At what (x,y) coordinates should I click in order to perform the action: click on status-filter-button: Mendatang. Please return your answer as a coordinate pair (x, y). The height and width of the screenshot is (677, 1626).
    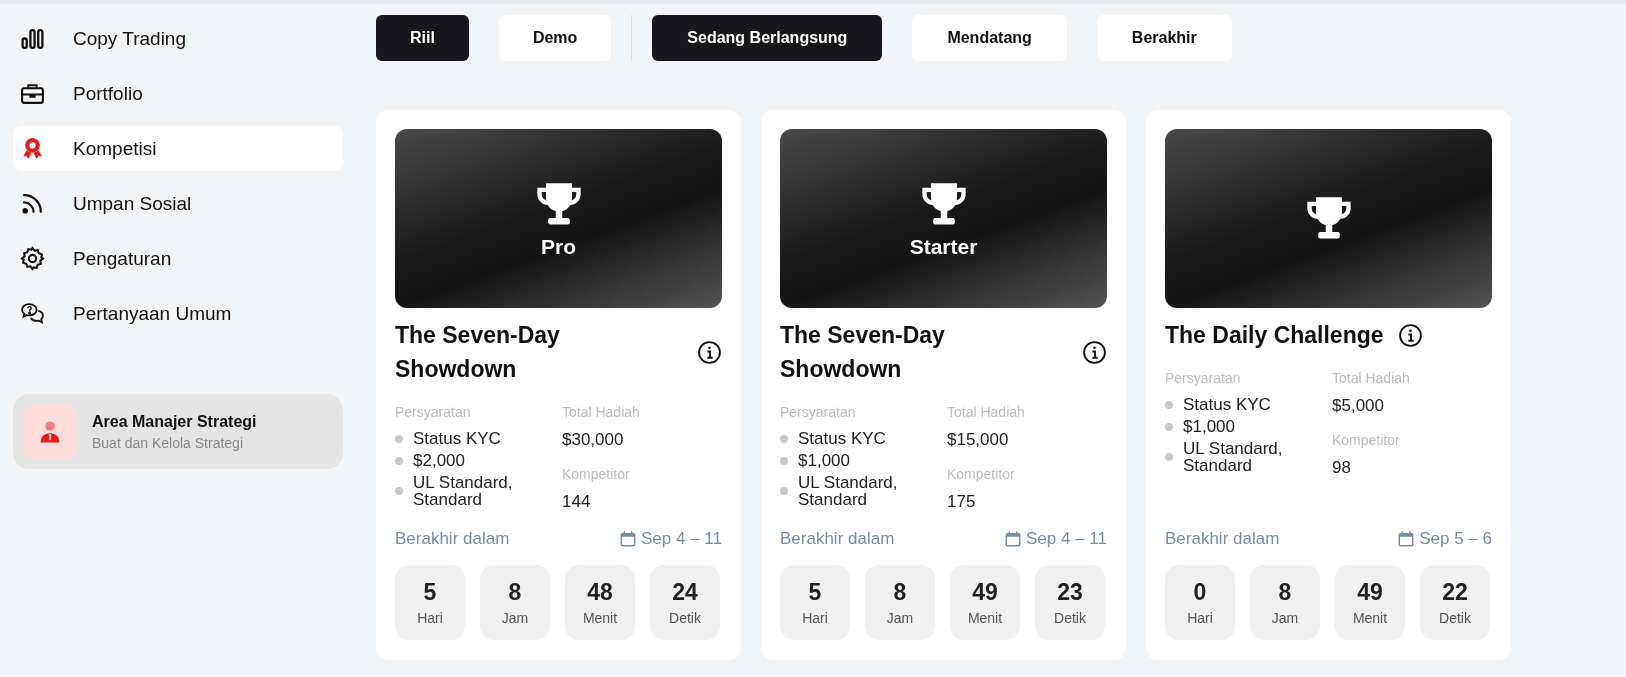
    Looking at the image, I should click on (989, 38).